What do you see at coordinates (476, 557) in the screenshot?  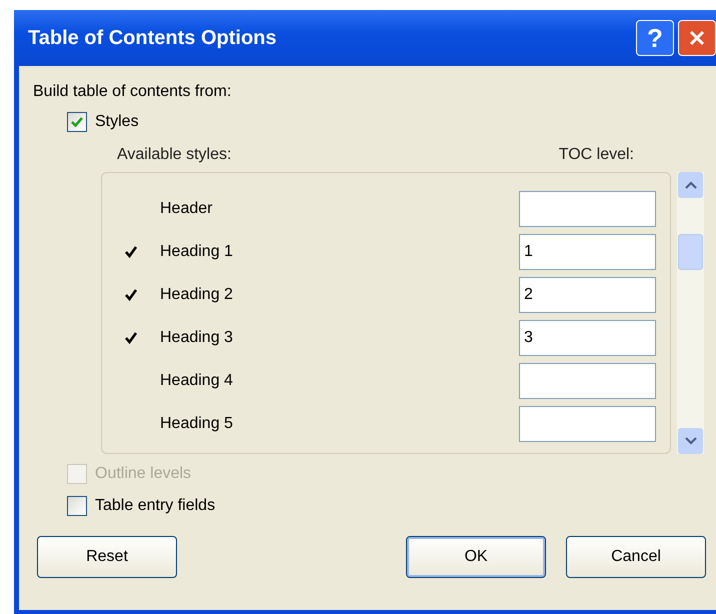 I see `dialog-button: OK` at bounding box center [476, 557].